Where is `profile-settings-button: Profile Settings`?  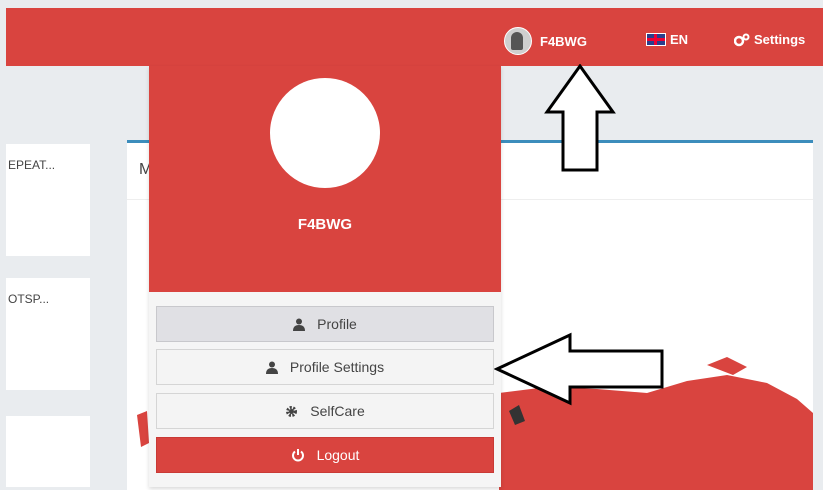 profile-settings-button: Profile Settings is located at coordinates (325, 367).